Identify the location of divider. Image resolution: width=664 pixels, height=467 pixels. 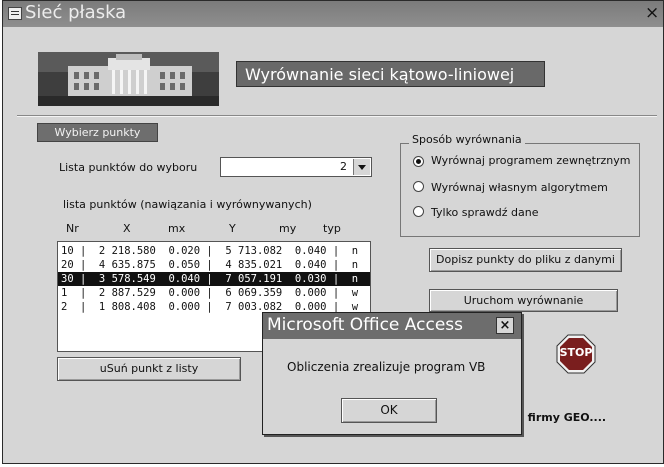
(337, 116).